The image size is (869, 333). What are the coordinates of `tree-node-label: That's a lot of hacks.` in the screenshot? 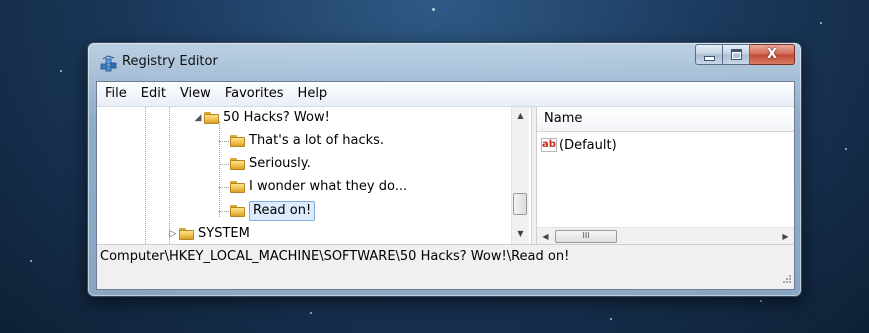 It's located at (317, 140).